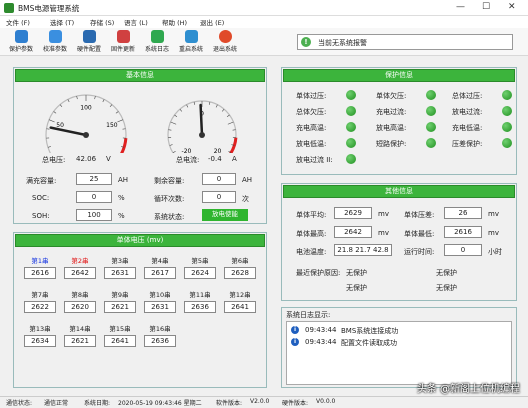 The width and height of the screenshot is (528, 408). I want to click on protect-label: 总体欠压:, so click(311, 112).